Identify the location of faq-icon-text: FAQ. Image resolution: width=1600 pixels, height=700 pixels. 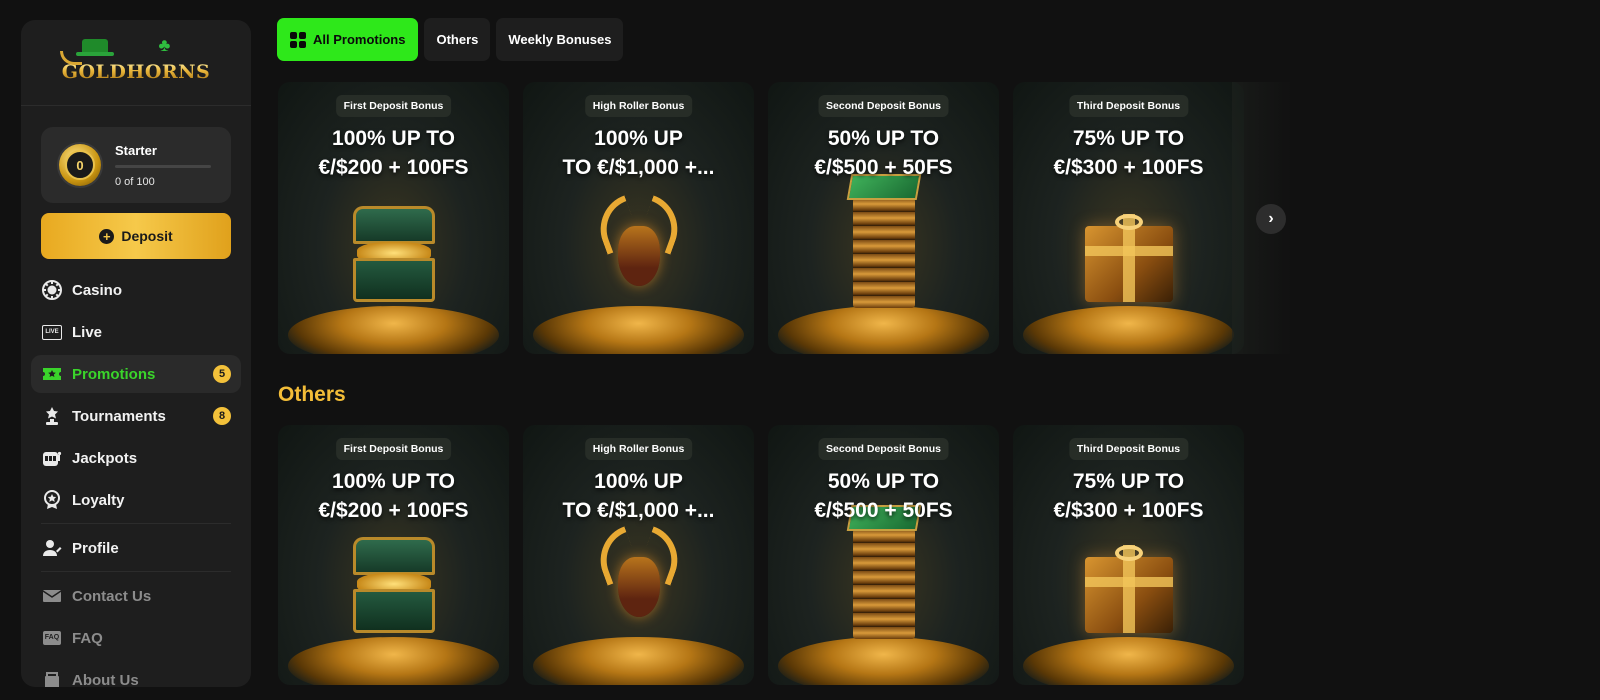
(52, 638).